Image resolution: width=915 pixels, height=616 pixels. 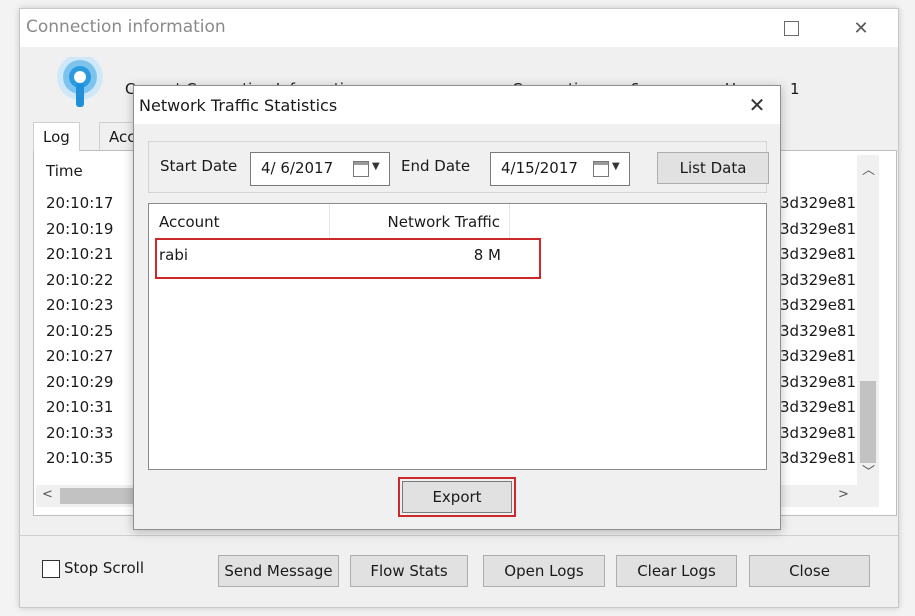 I want to click on end-date-label: End Date, so click(x=436, y=166).